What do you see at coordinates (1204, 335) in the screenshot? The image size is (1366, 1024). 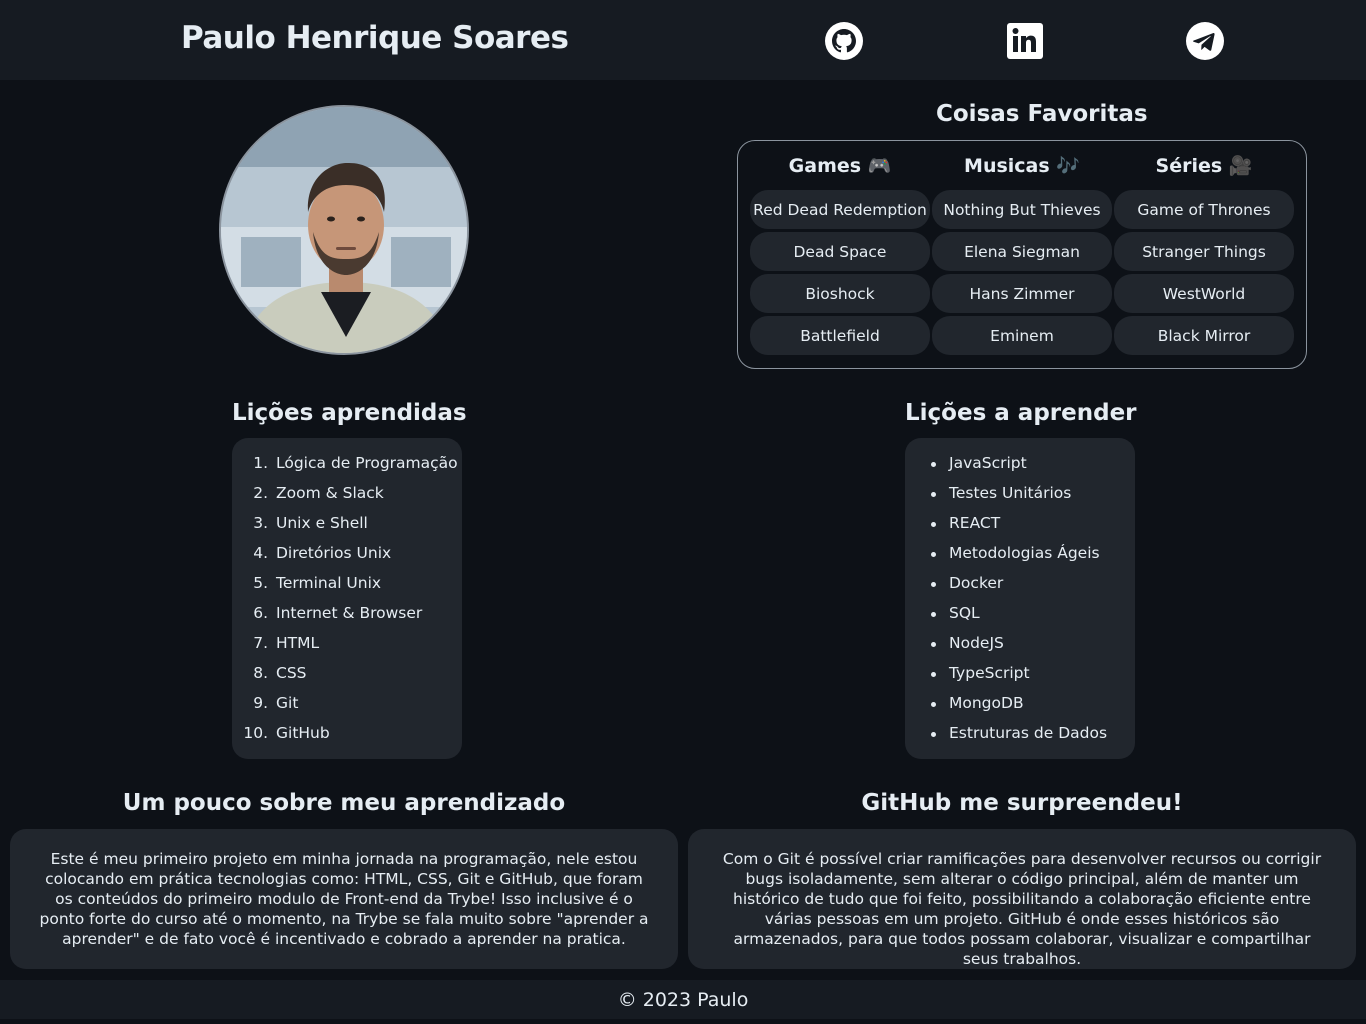 I see `favorite-item: Black Mirror` at bounding box center [1204, 335].